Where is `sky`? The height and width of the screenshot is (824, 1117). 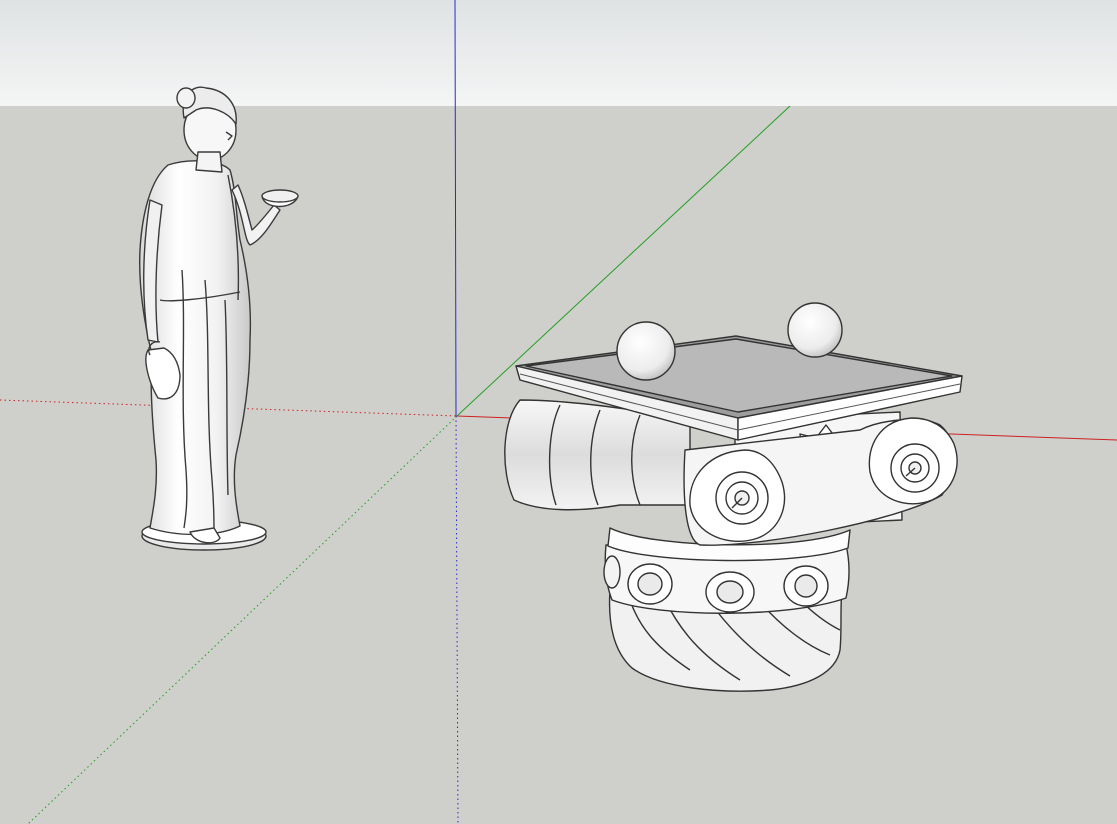
sky is located at coordinates (558, 53).